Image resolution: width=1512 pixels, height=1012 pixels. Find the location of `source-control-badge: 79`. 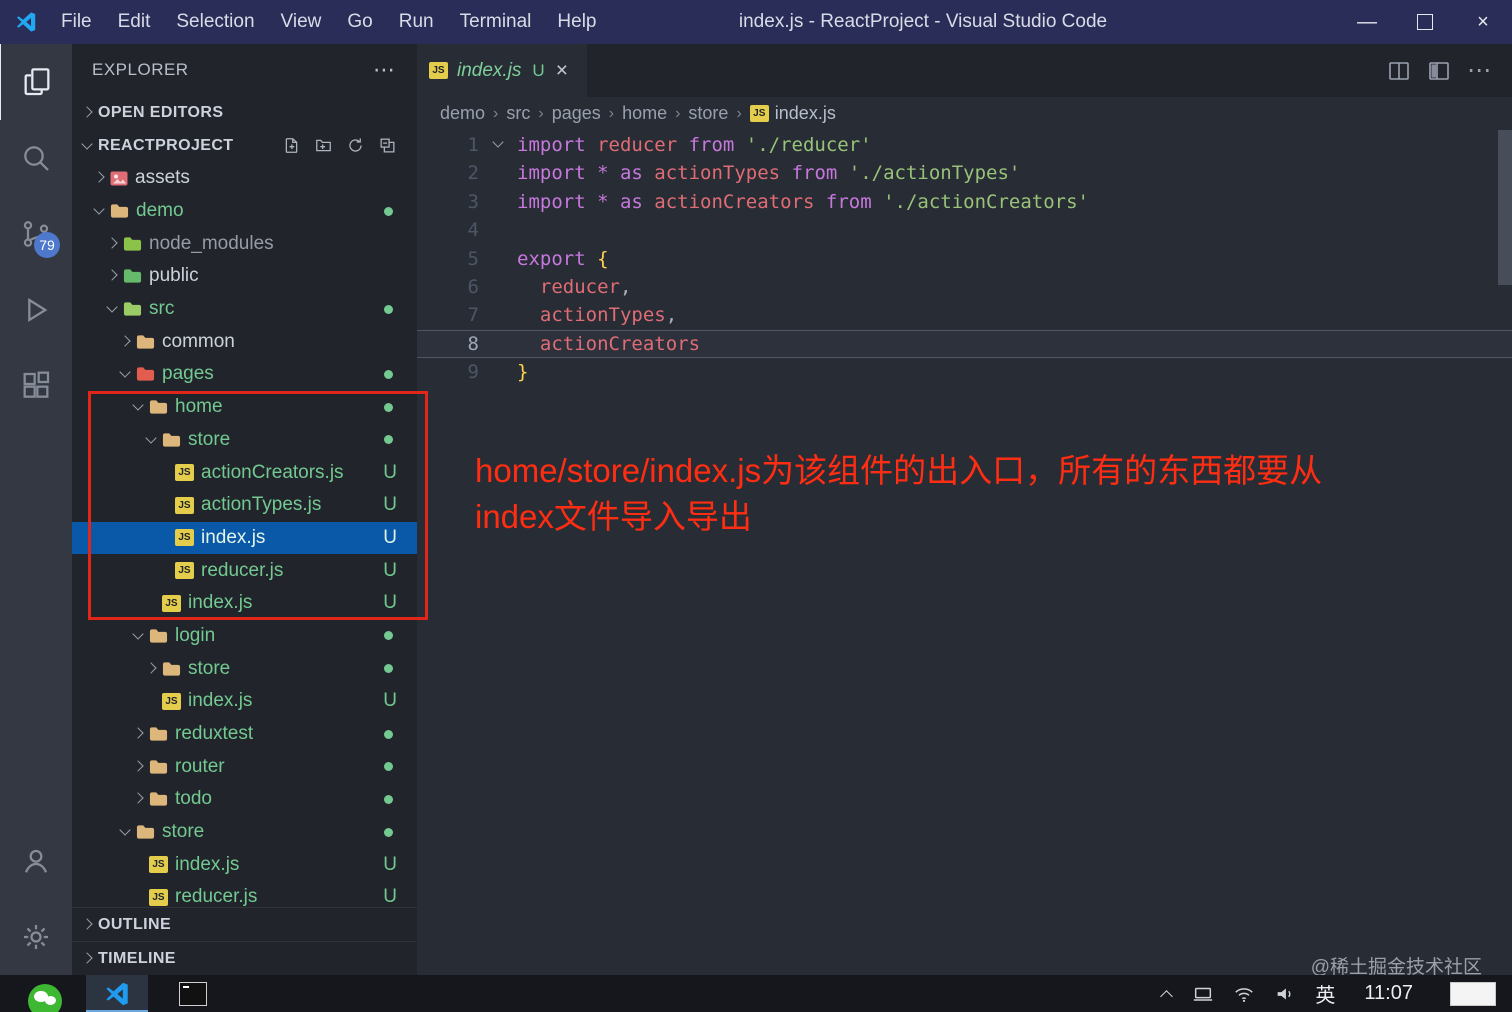

source-control-badge: 79 is located at coordinates (47, 245).